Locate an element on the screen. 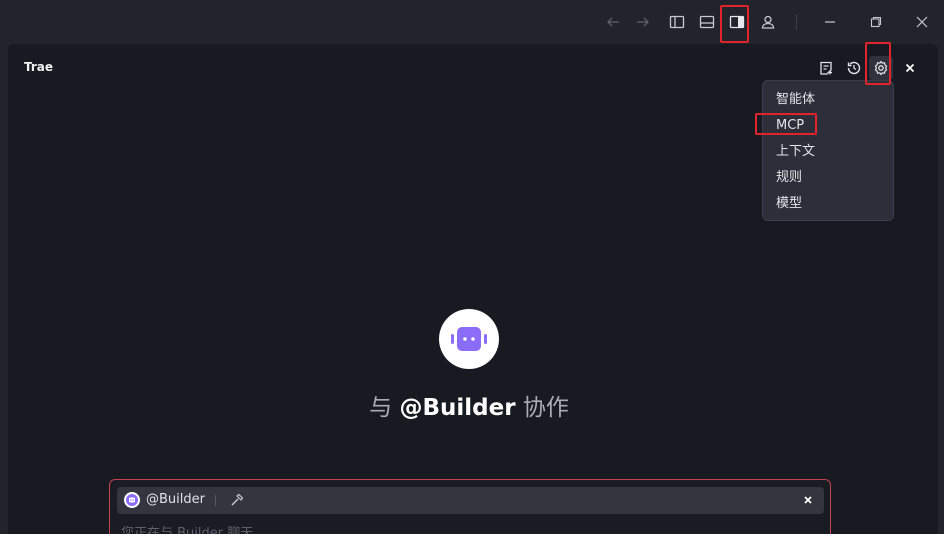 This screenshot has height=534, width=944. account-icon is located at coordinates (768, 22).